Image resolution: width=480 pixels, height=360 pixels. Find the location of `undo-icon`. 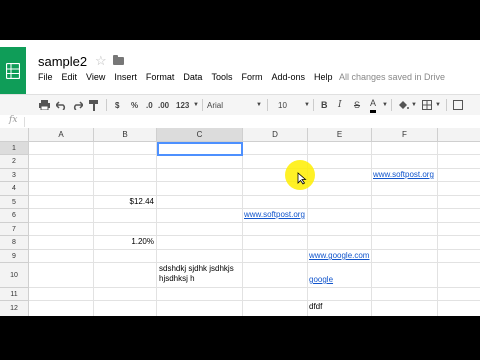

undo-icon is located at coordinates (61, 105).